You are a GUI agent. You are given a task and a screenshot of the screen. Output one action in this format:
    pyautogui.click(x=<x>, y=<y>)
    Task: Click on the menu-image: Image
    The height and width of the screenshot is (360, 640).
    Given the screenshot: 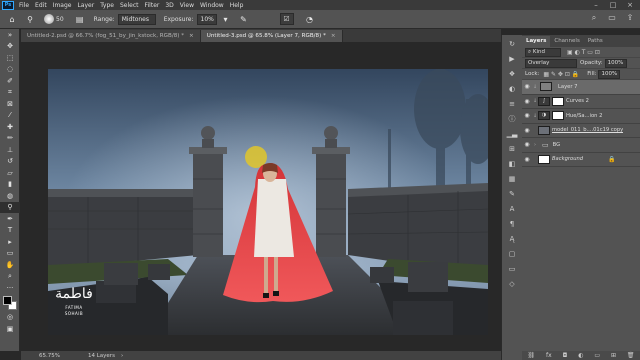 What is the action you would take?
    pyautogui.click(x=62, y=5)
    